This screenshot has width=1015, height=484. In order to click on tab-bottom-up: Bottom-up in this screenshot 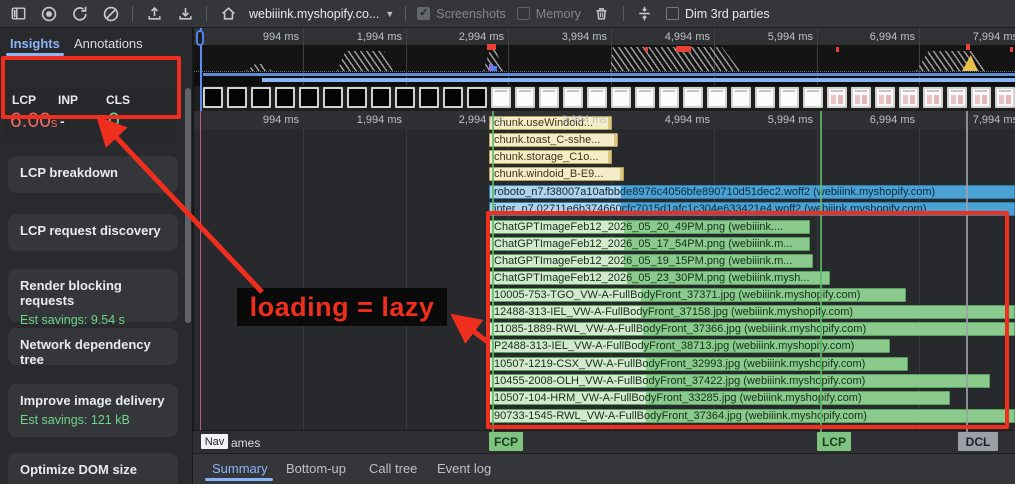, I will do `click(316, 468)`.